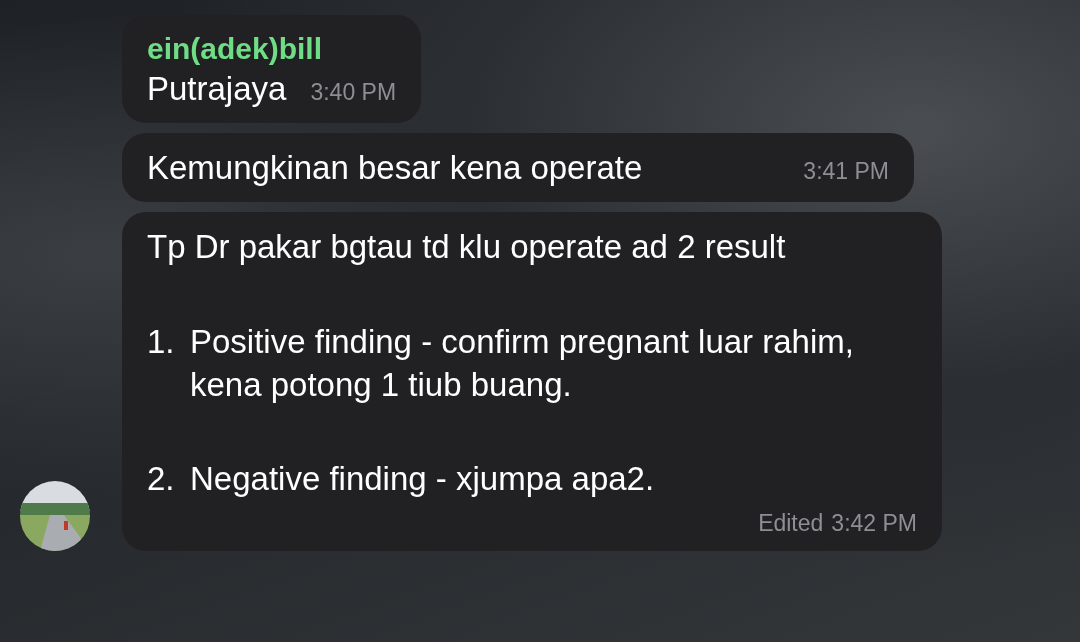 This screenshot has width=1080, height=642. Describe the element at coordinates (55, 516) in the screenshot. I see `avatar-photo-placeholder` at that location.